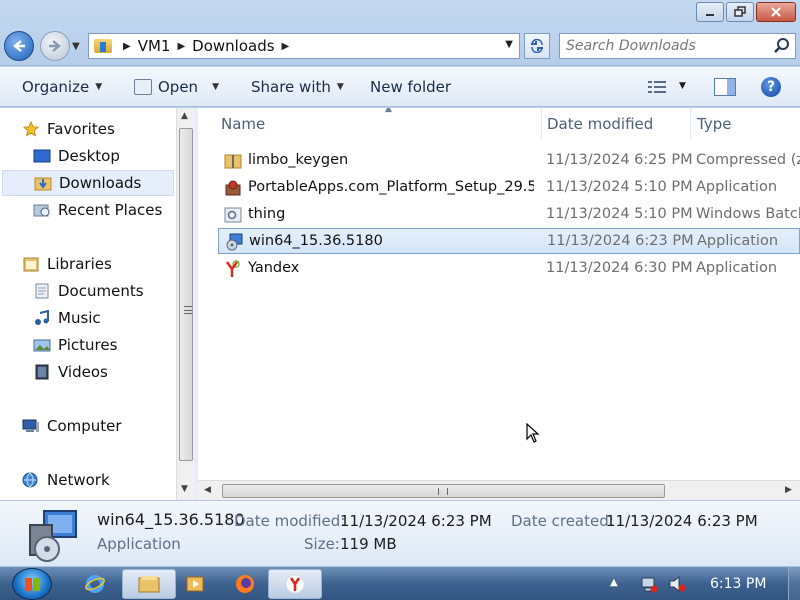 The width and height of the screenshot is (800, 600). I want to click on open-button: Open ▼, so click(176, 87).